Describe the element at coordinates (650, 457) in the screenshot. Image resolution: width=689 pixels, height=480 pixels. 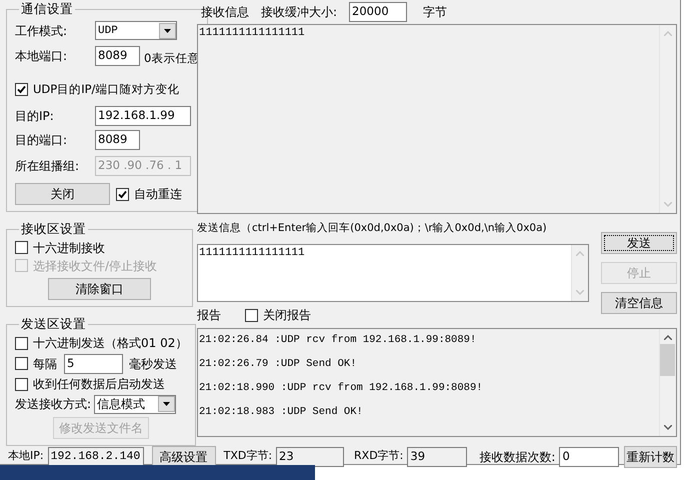
I see `button: 重新计数` at that location.